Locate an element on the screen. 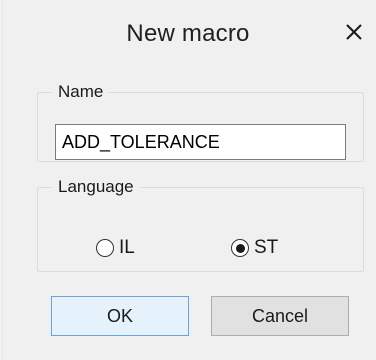 The image size is (376, 360). radio-st: ST is located at coordinates (254, 248).